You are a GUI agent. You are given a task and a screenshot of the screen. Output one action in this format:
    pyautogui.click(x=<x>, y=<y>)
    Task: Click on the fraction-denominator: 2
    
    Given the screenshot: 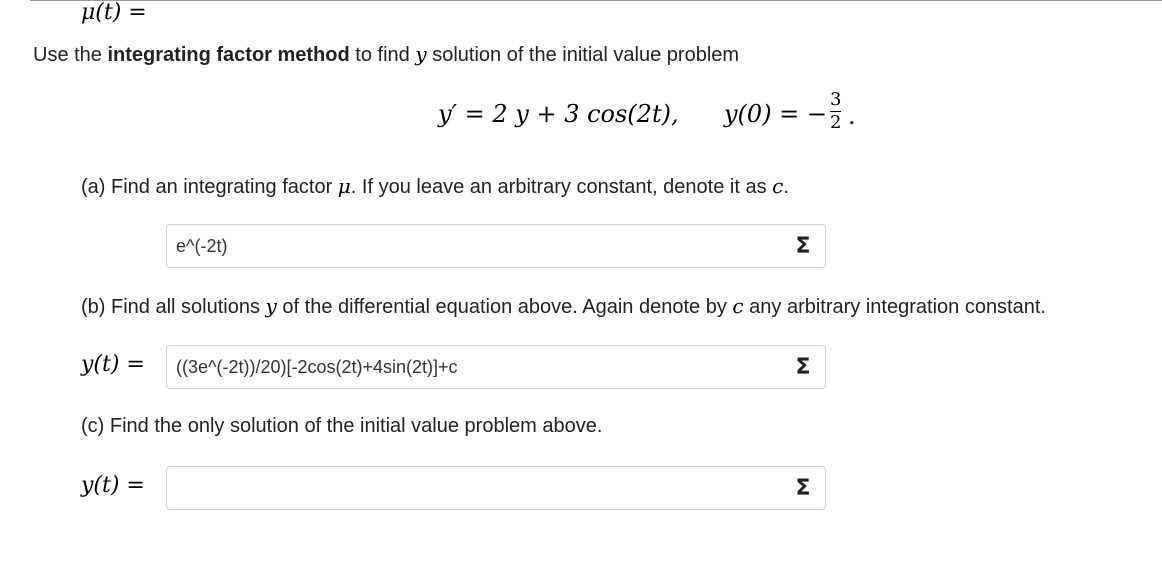 What is the action you would take?
    pyautogui.click(x=836, y=123)
    